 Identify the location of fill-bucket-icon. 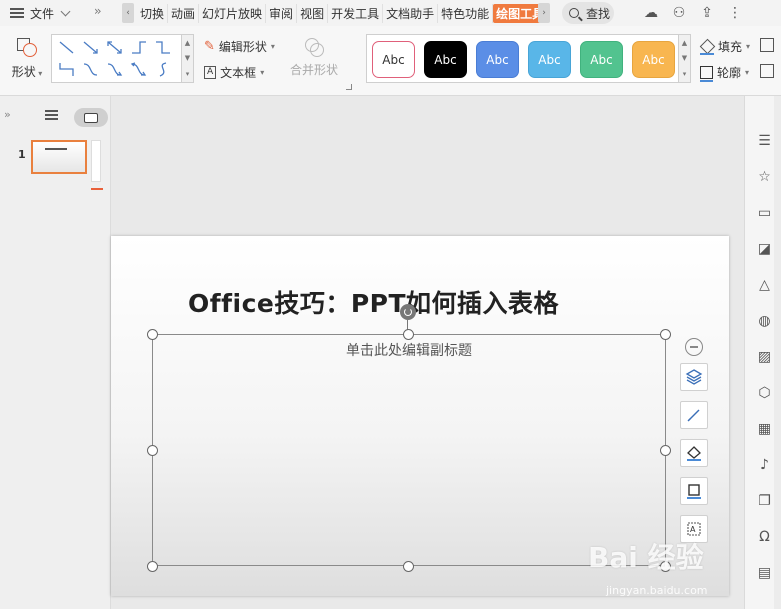
(707, 47).